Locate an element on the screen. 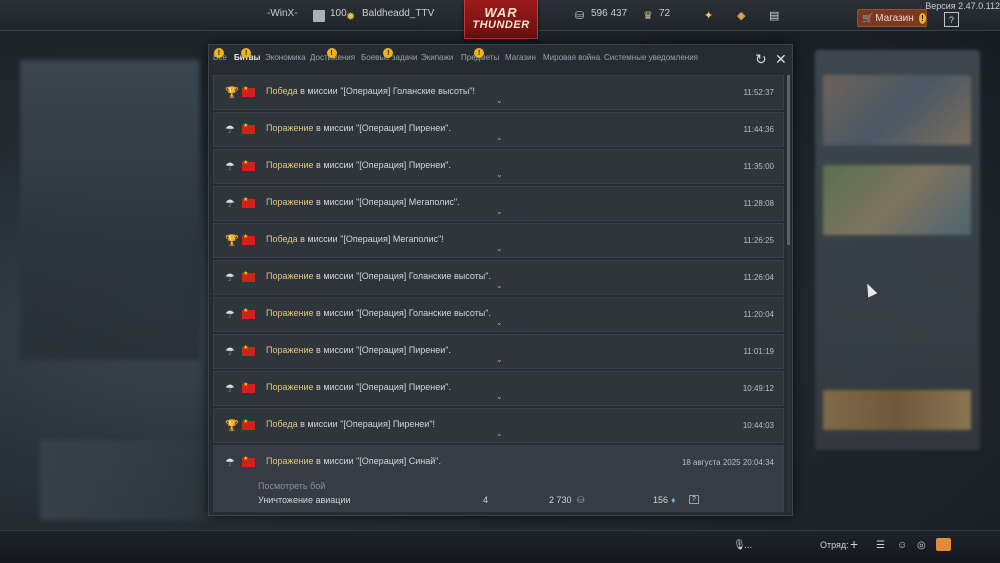 This screenshot has height=563, width=1000. mail-icon is located at coordinates (943, 544).